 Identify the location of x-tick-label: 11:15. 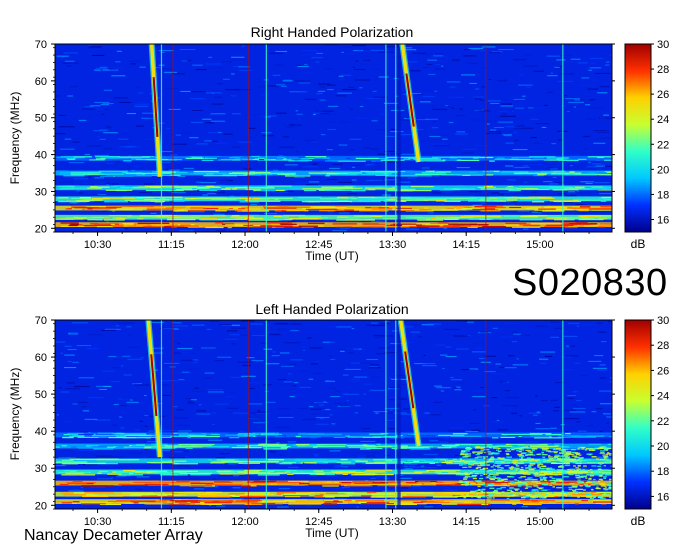
(171, 245).